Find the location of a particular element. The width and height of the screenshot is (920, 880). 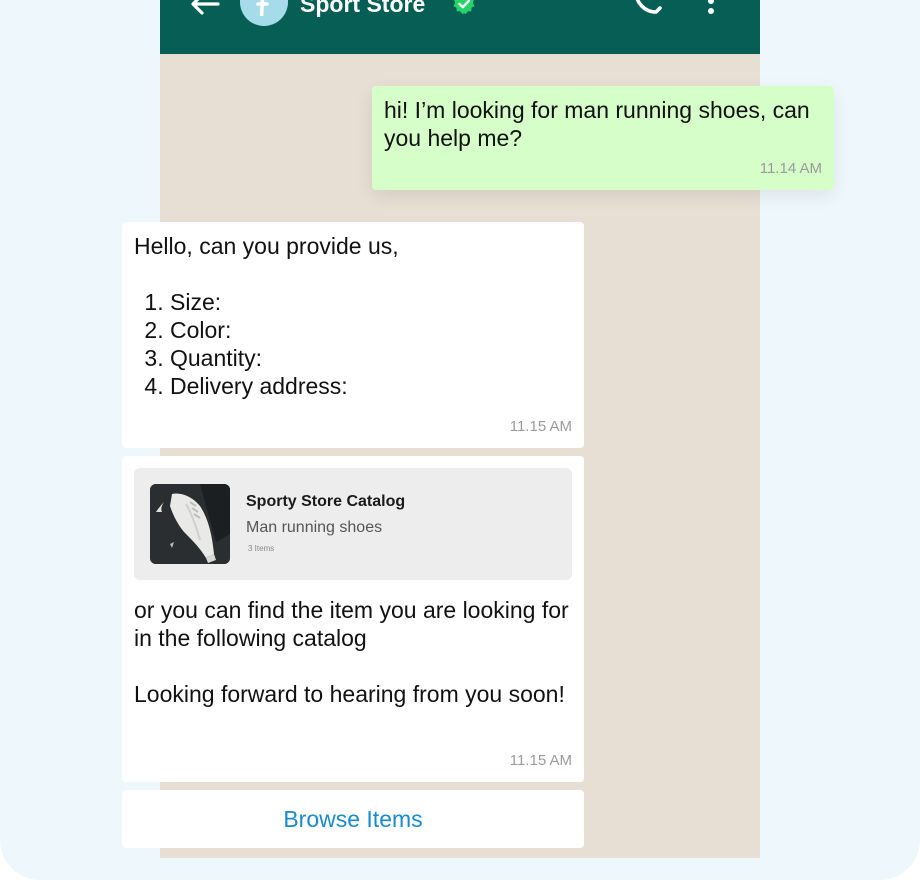

catalog-item-count: 3 Items is located at coordinates (261, 548).